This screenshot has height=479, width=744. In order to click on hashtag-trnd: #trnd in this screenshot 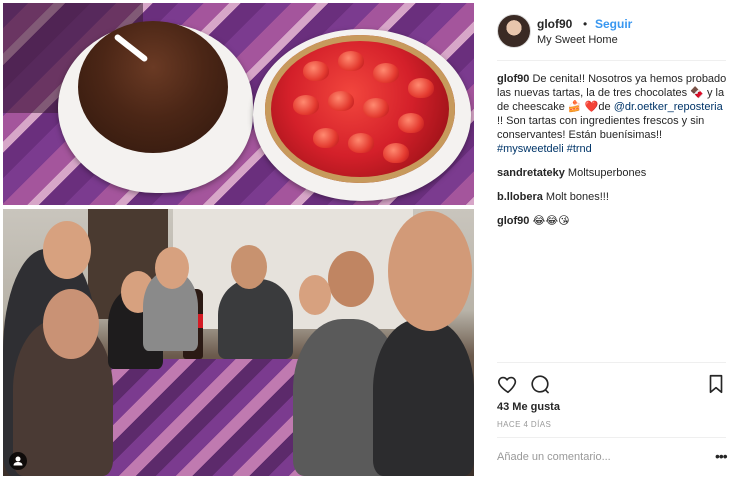, I will do `click(579, 149)`.